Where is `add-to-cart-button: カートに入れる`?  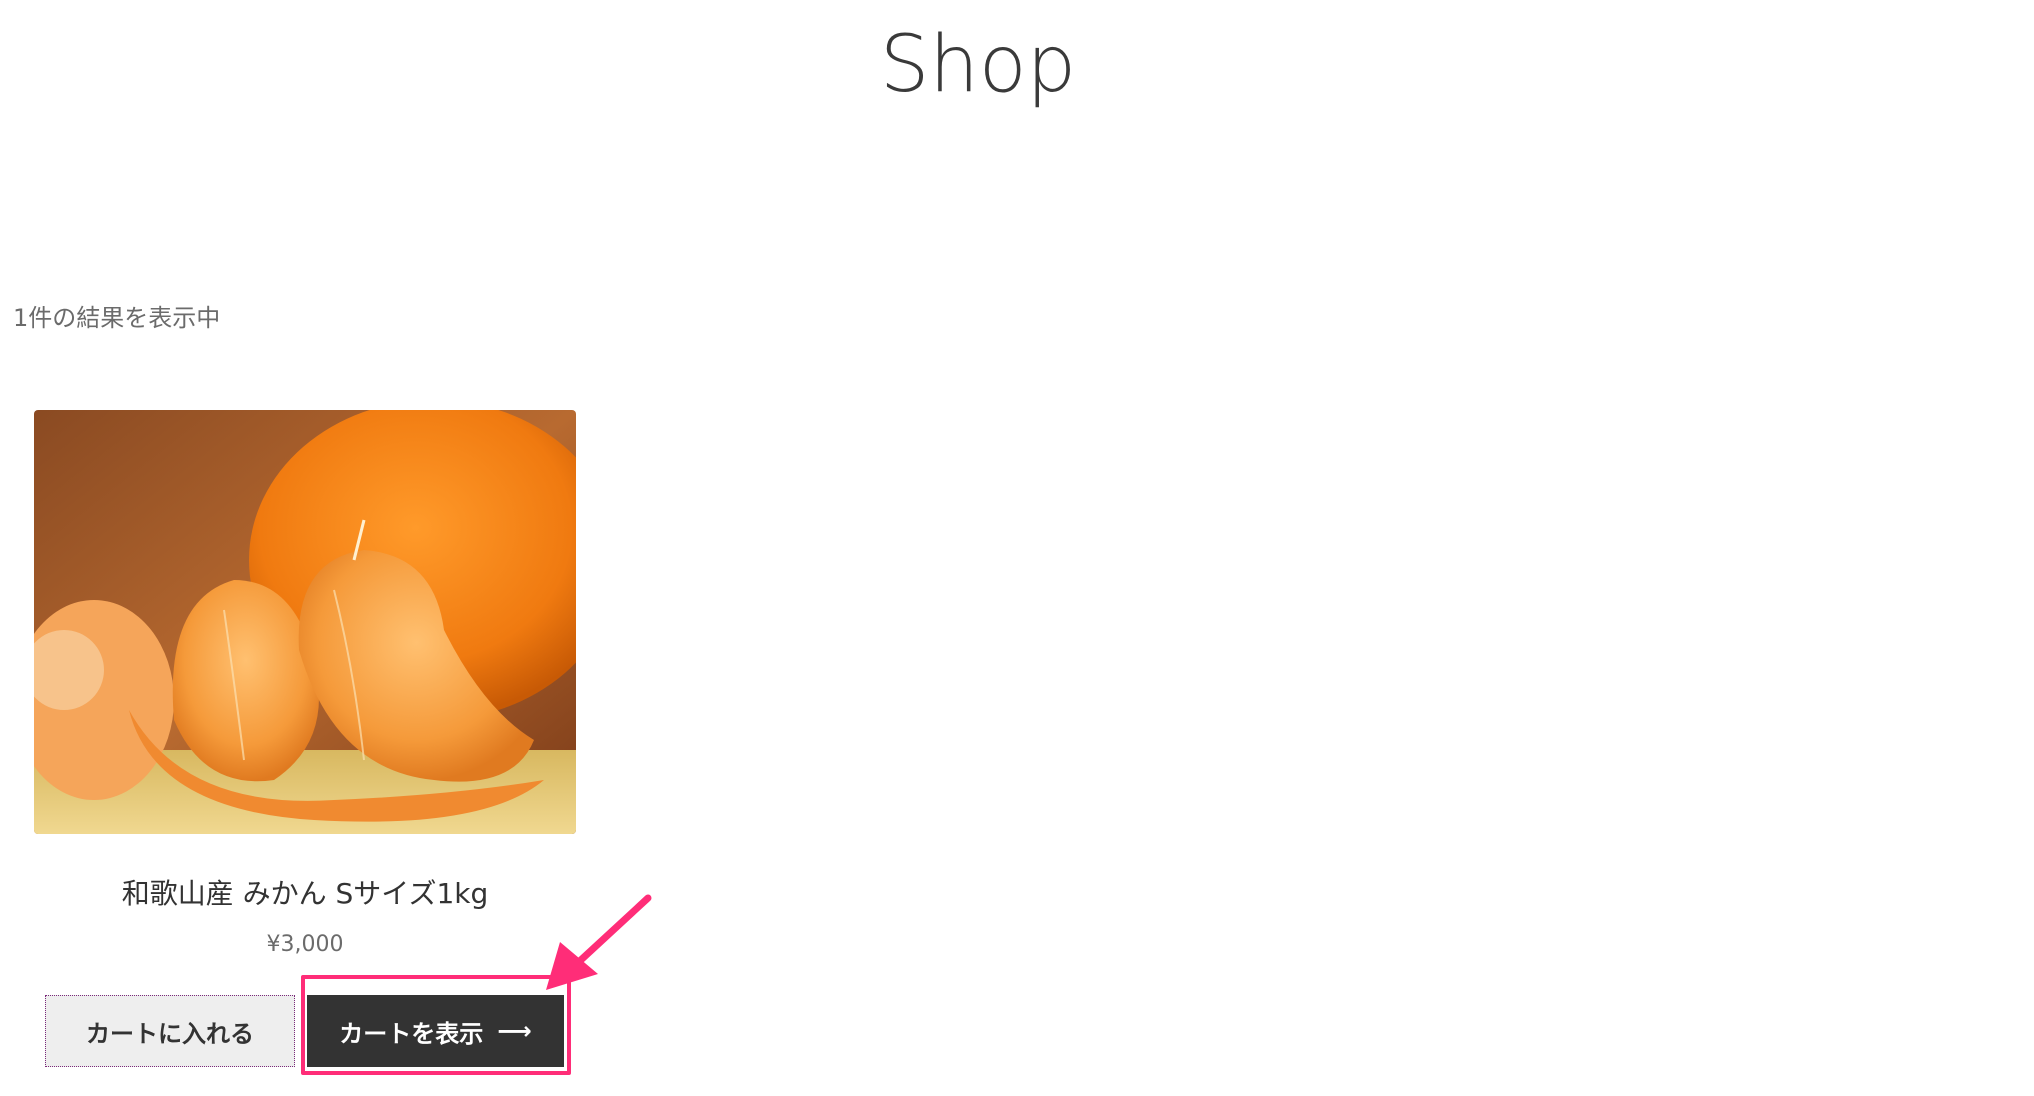
add-to-cart-button: カートに入れる is located at coordinates (170, 1031).